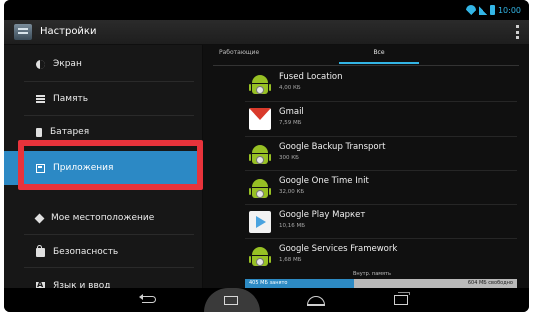  What do you see at coordinates (86, 252) in the screenshot?
I see `sidebar-item-label: Безопасность` at bounding box center [86, 252].